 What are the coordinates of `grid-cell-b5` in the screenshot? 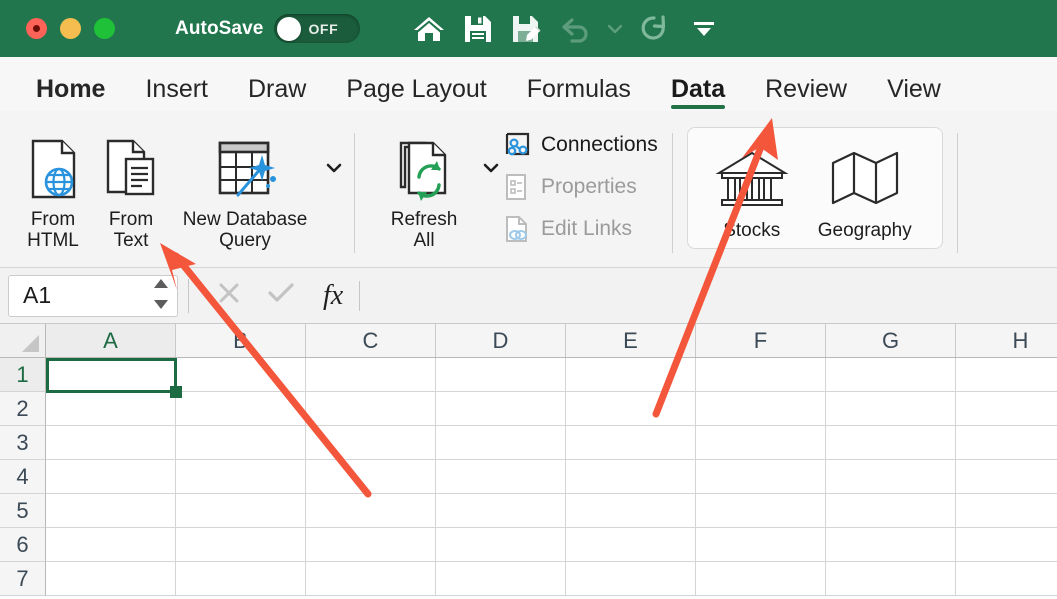 It's located at (241, 511).